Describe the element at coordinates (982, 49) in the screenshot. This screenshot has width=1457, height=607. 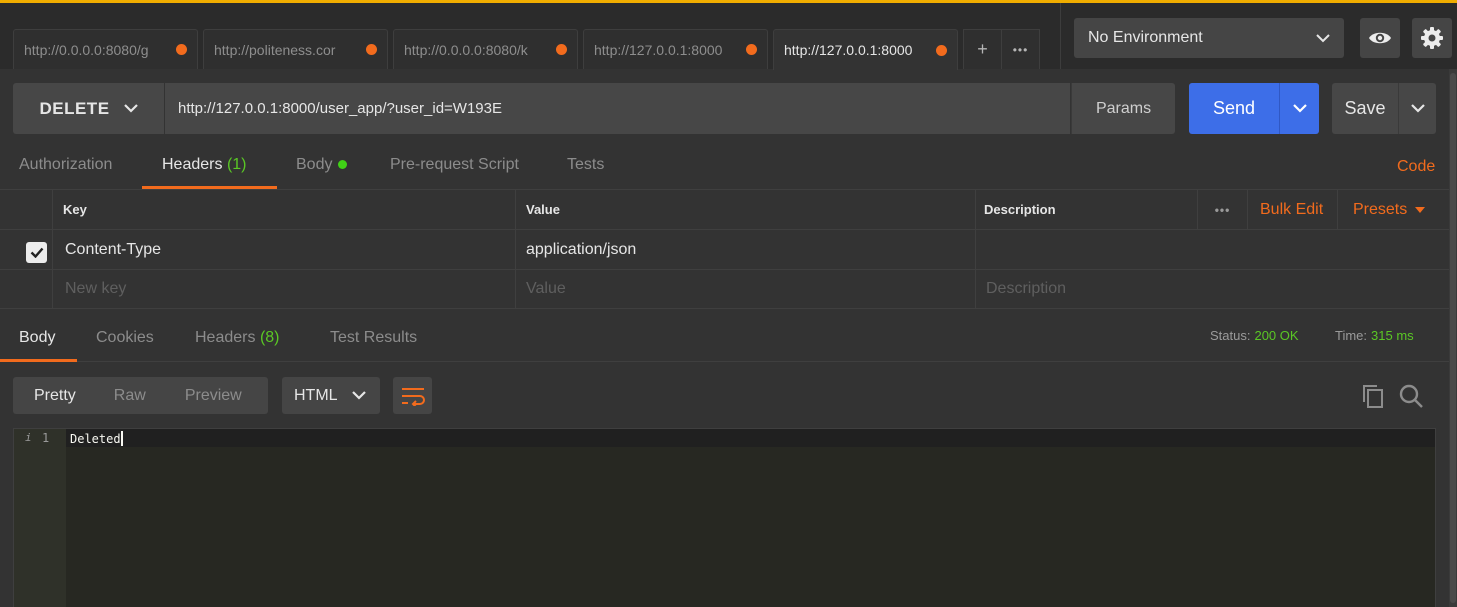
I see `new-tab-button: +` at that location.